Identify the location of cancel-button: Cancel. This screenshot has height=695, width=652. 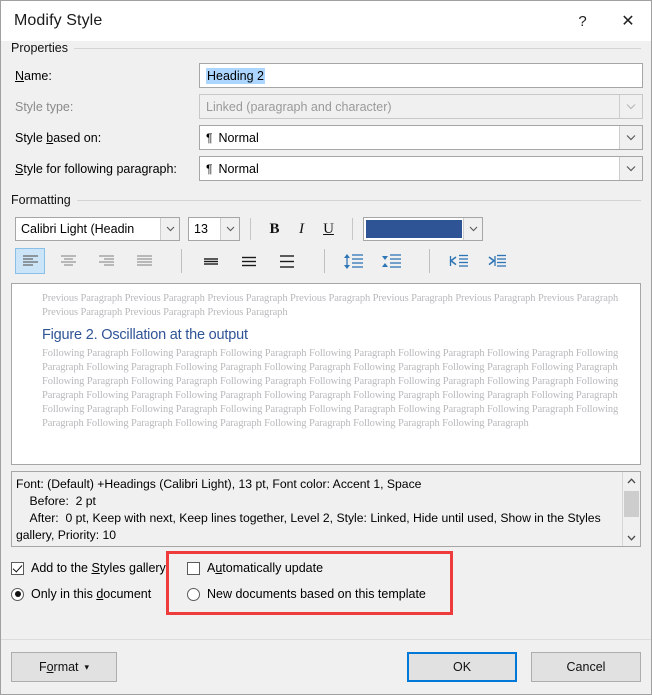
(586, 667).